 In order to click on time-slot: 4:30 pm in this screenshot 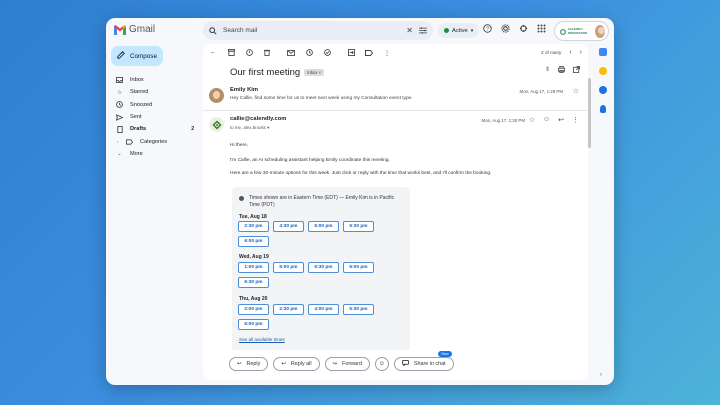, I will do `click(288, 226)`.